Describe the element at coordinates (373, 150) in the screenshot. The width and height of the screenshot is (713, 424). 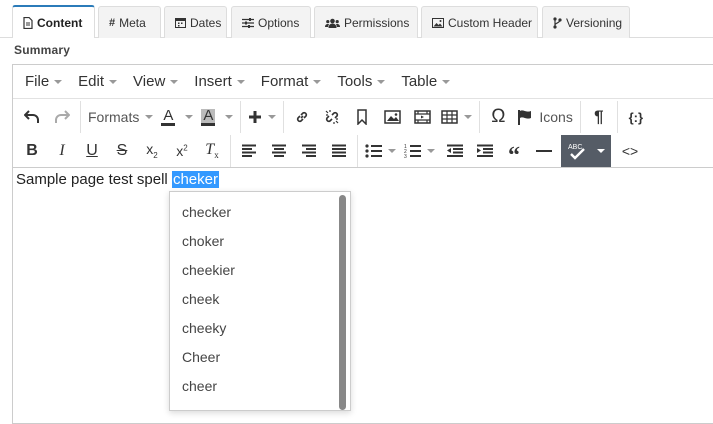
I see `bullet-list-icon` at that location.